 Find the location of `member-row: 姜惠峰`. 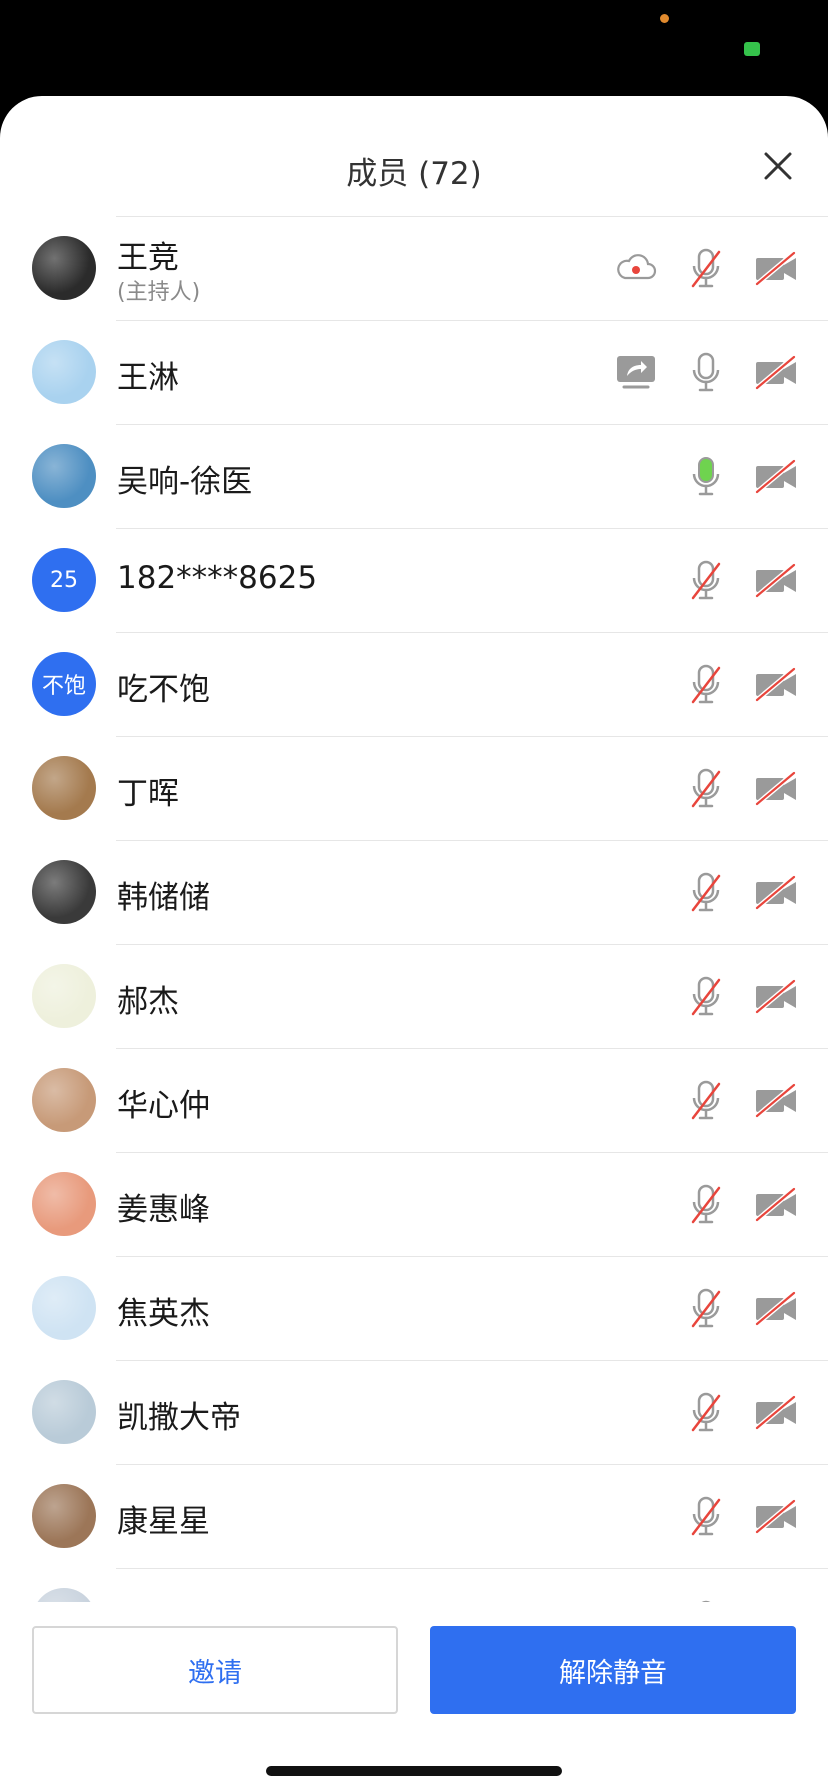

member-row: 姜惠峰 is located at coordinates (414, 1204).